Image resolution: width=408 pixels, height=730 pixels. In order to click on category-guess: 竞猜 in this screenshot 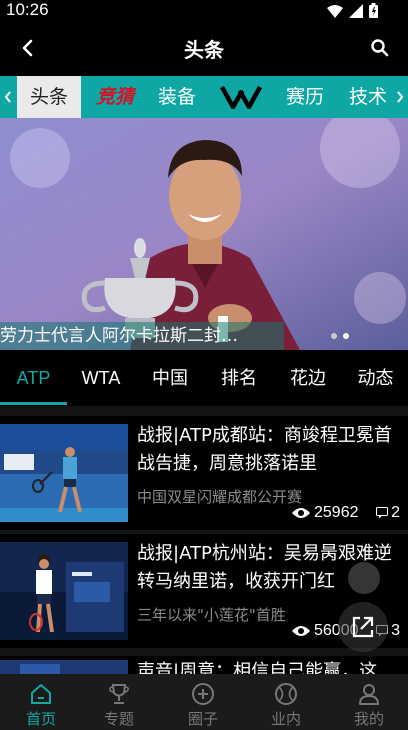, I will do `click(115, 97)`.